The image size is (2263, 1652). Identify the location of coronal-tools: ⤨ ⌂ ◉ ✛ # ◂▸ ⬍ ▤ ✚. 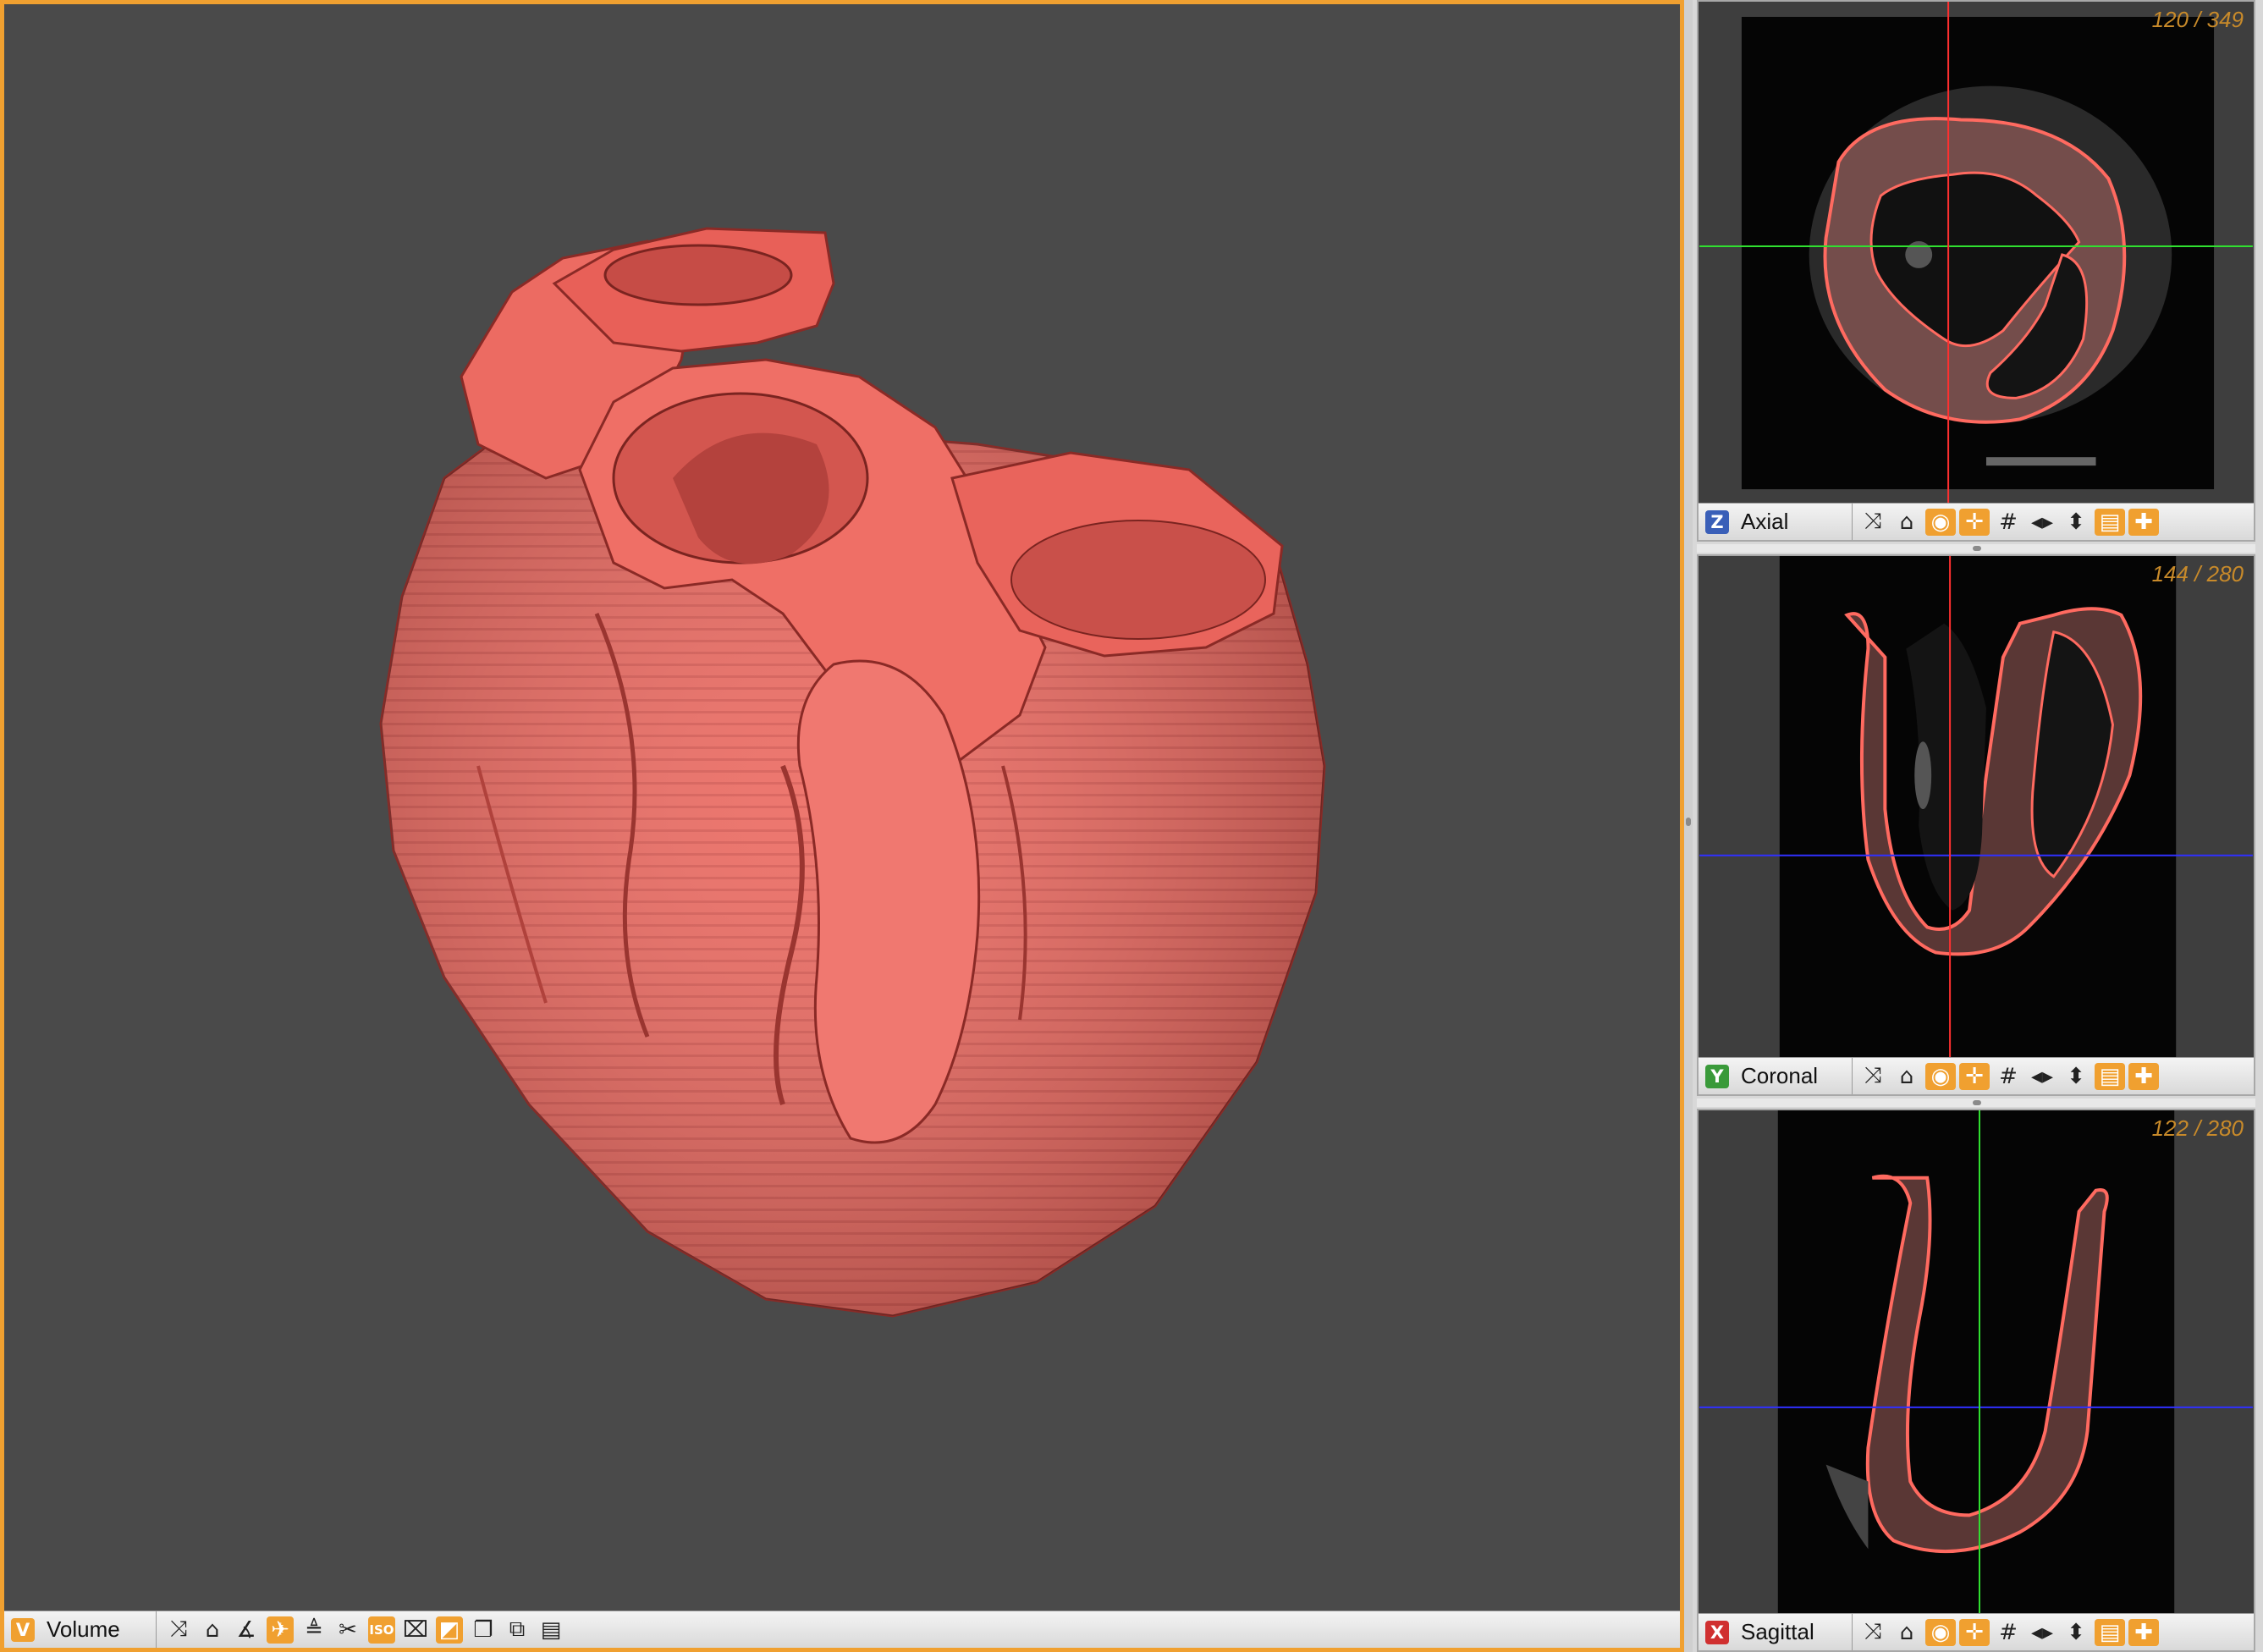
(2006, 1076).